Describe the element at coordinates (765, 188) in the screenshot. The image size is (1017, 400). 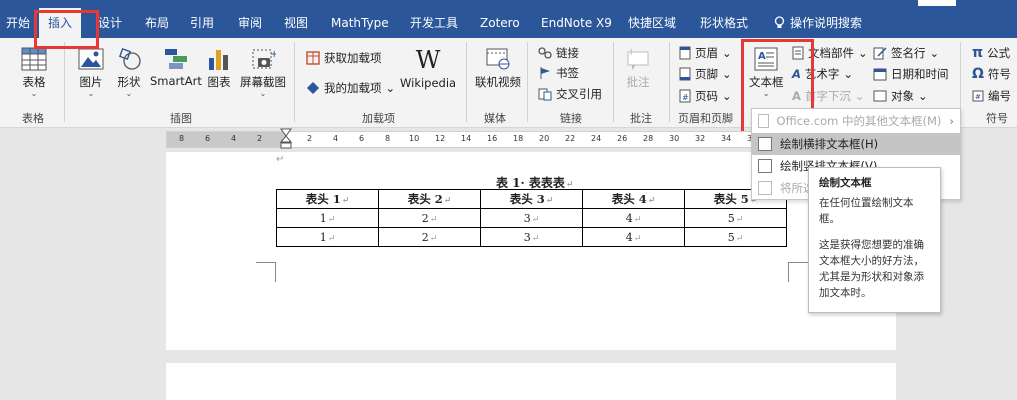
I see `save-selection-icon` at that location.